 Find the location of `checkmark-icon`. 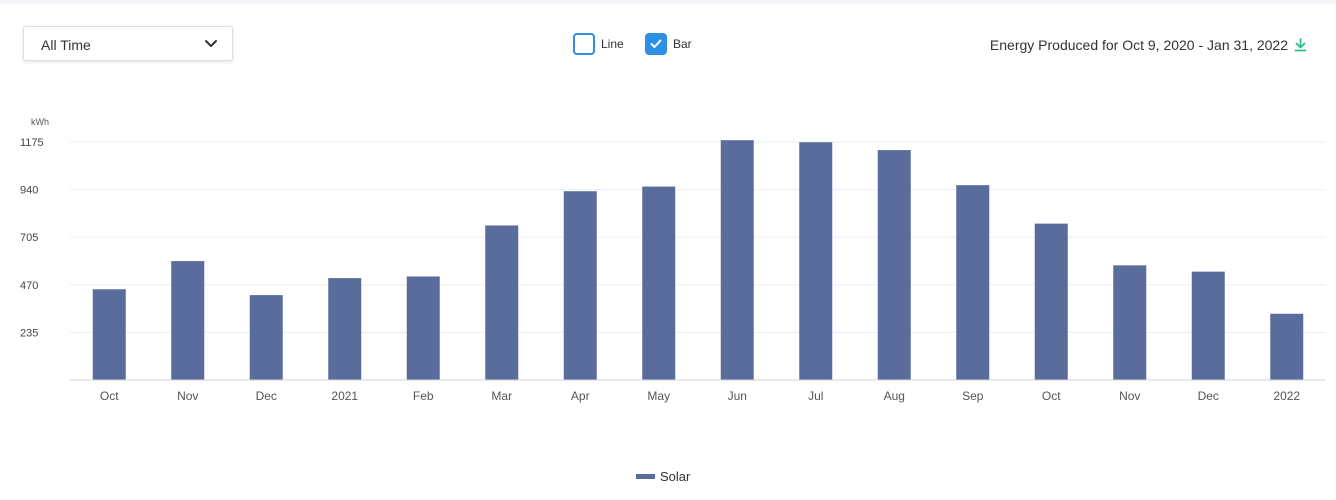

checkmark-icon is located at coordinates (656, 43).